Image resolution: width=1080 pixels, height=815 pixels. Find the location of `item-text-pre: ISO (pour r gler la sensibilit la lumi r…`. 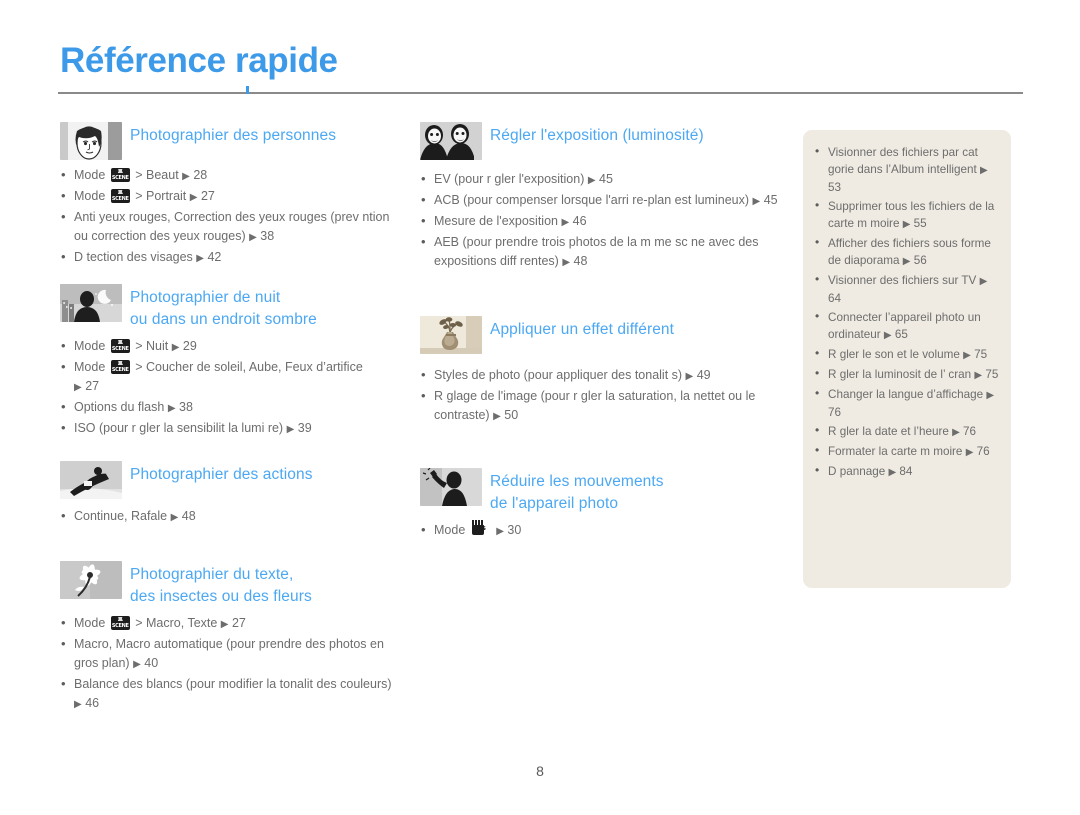

item-text-pre: ISO (pour r gler la sensibilit la lumi r… is located at coordinates (180, 428).